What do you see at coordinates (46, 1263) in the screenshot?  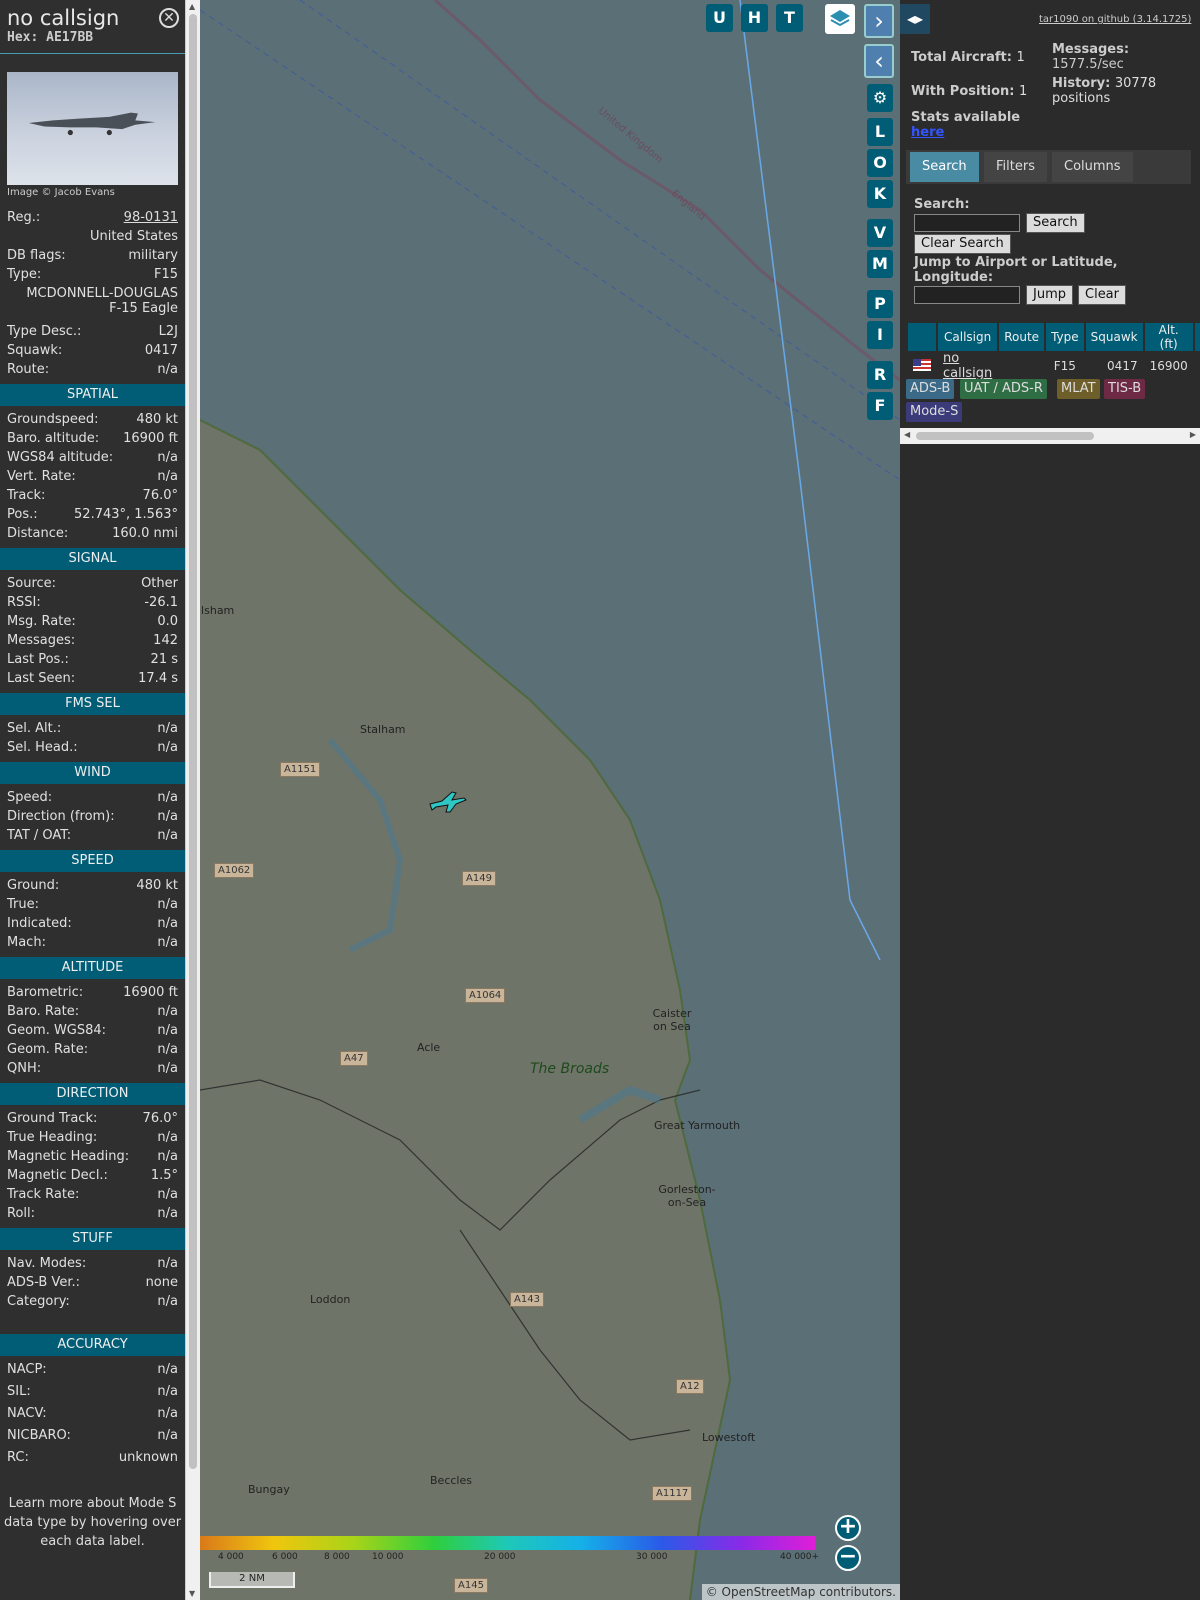 I see `stuff-label: Nav. Modes:` at bounding box center [46, 1263].